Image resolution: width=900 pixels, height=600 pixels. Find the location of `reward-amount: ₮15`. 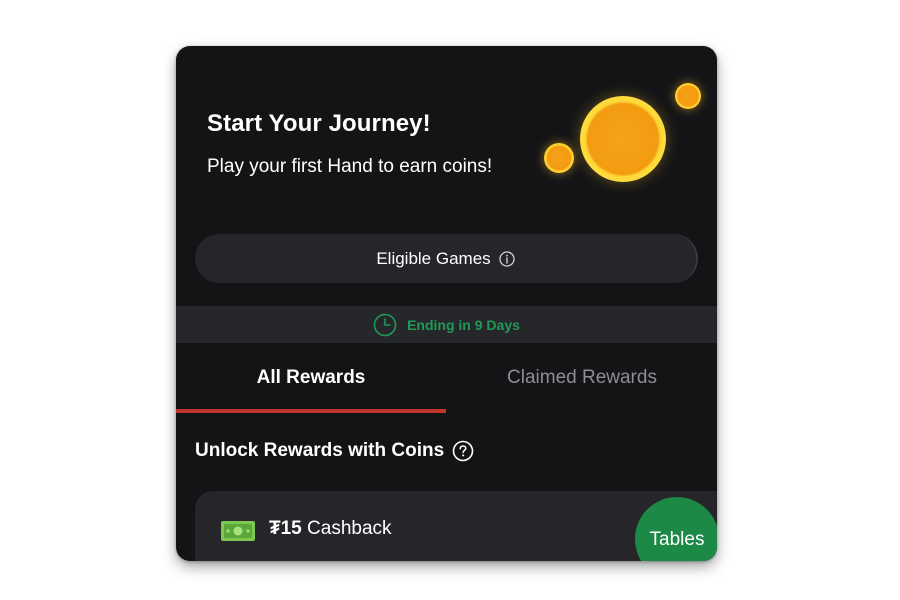

reward-amount: ₮15 is located at coordinates (285, 528).